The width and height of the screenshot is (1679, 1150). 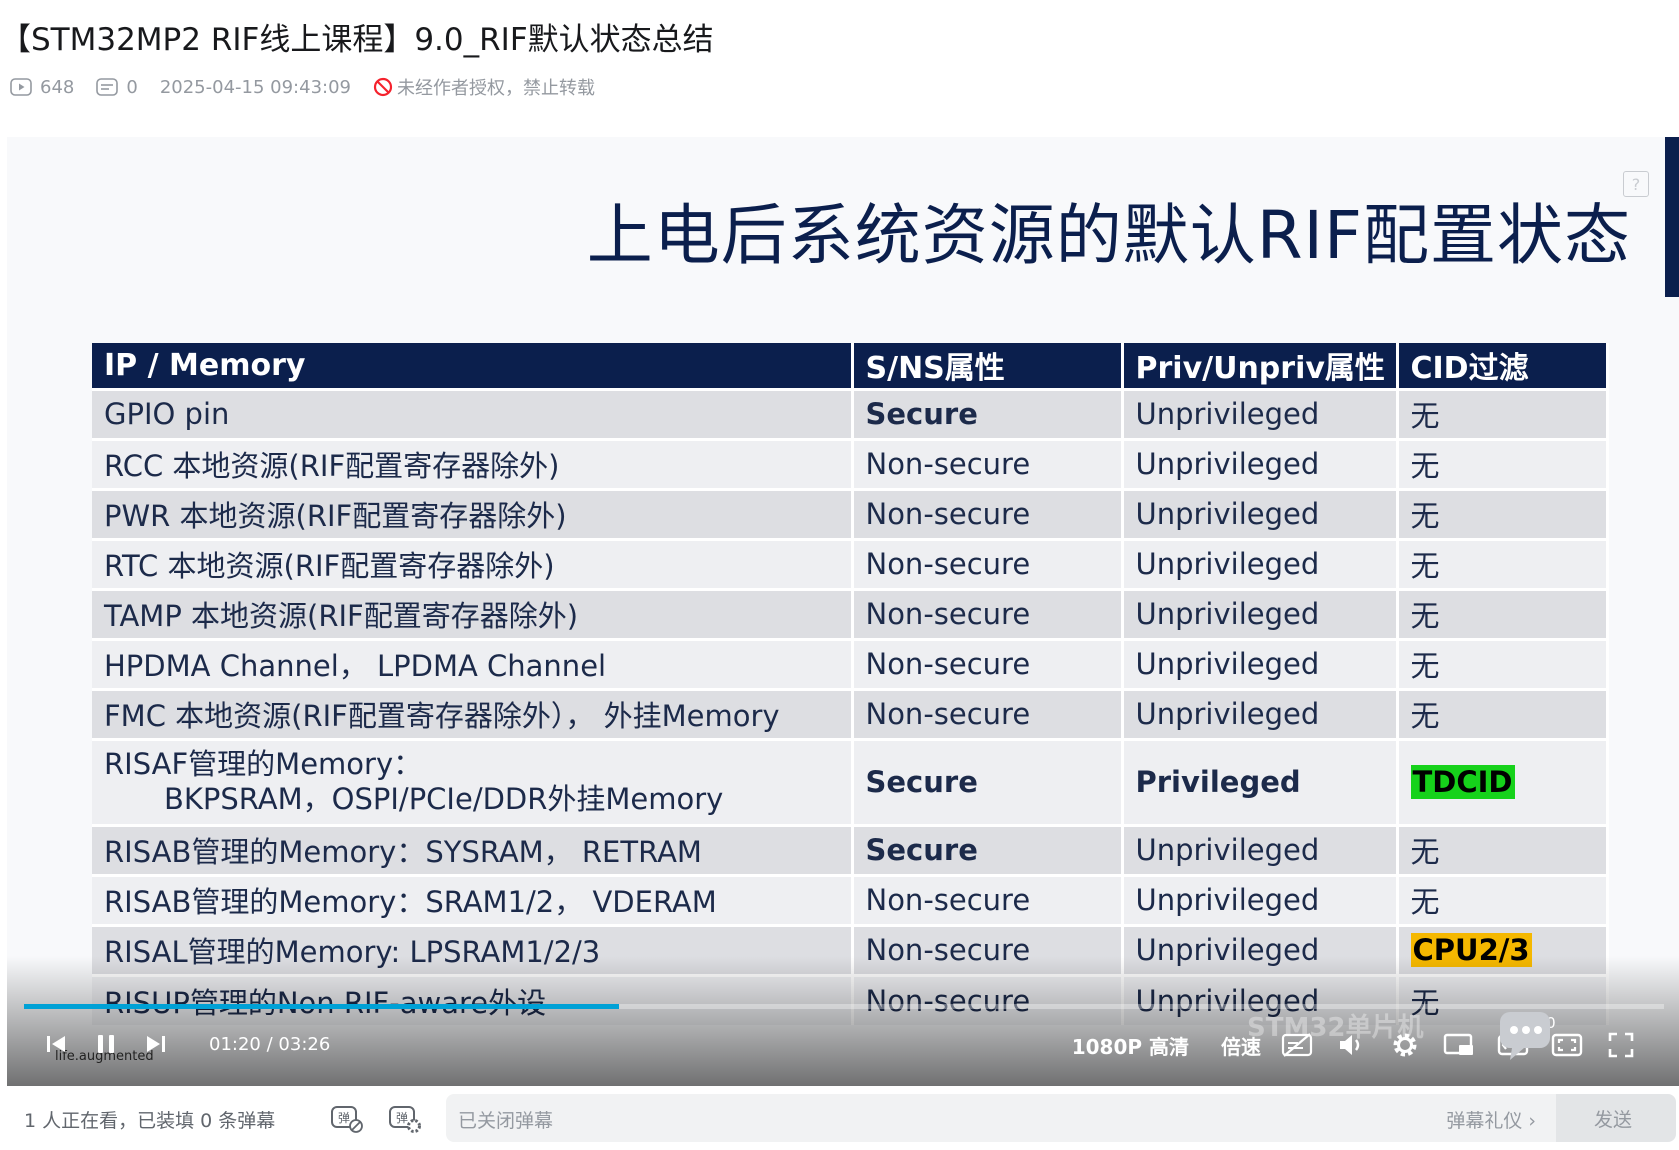 What do you see at coordinates (473, 463) in the screenshot?
I see `ip-cell: RCC 本地资源(RIF配置寄存器除外)` at bounding box center [473, 463].